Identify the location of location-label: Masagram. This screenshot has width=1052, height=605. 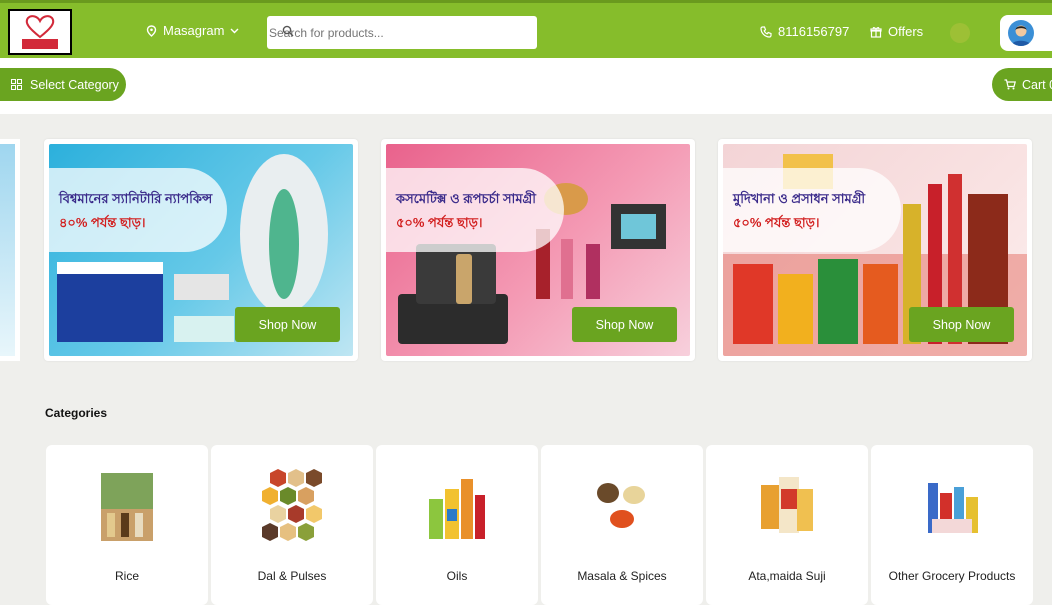
(194, 30).